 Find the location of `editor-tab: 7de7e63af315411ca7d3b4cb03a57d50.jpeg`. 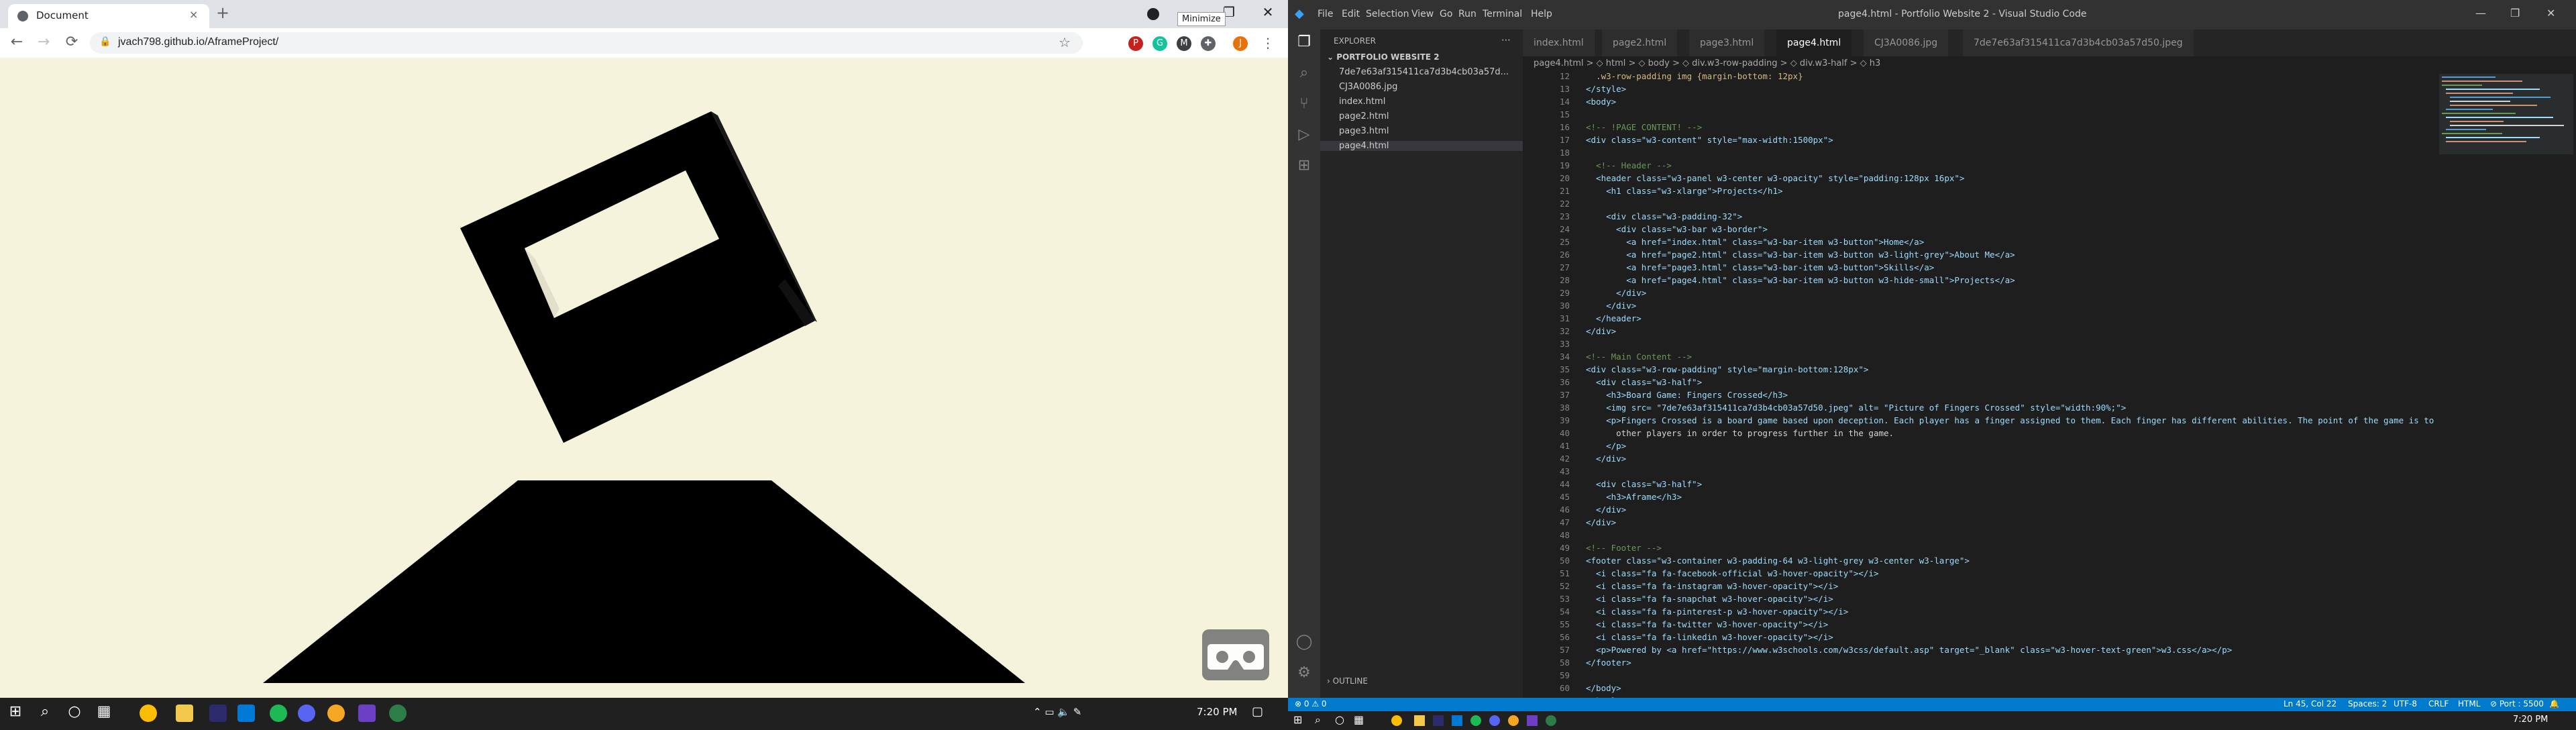

editor-tab: 7de7e63af315411ca7d3b4cb03a57d50.jpeg is located at coordinates (2078, 43).